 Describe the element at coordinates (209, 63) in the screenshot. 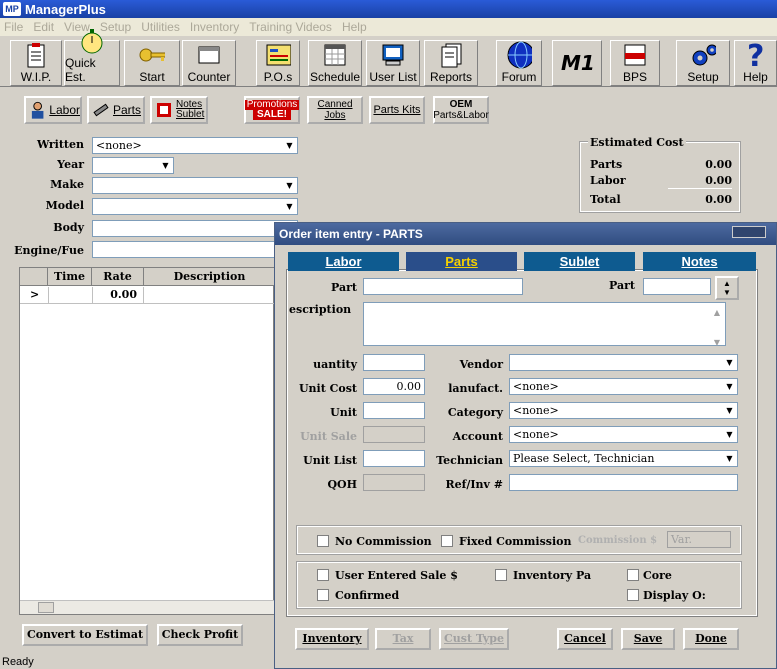

I see `counter-button: Counter` at that location.